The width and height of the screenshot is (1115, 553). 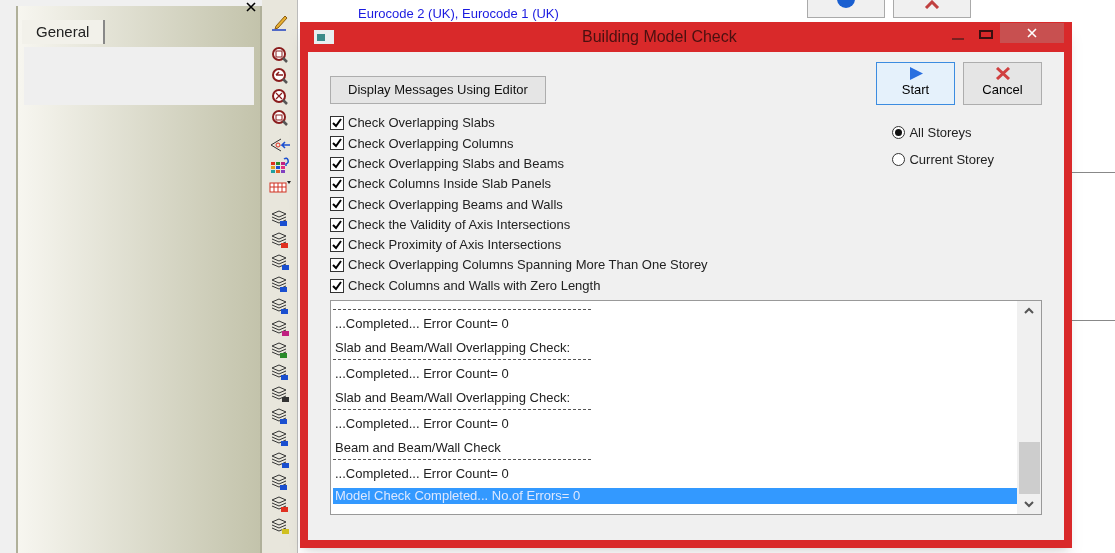 What do you see at coordinates (951, 159) in the screenshot?
I see `radio-label: Current Storey` at bounding box center [951, 159].